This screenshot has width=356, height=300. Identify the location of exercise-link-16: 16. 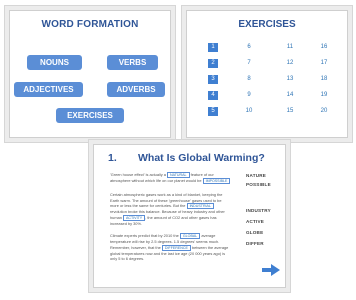
(324, 47).